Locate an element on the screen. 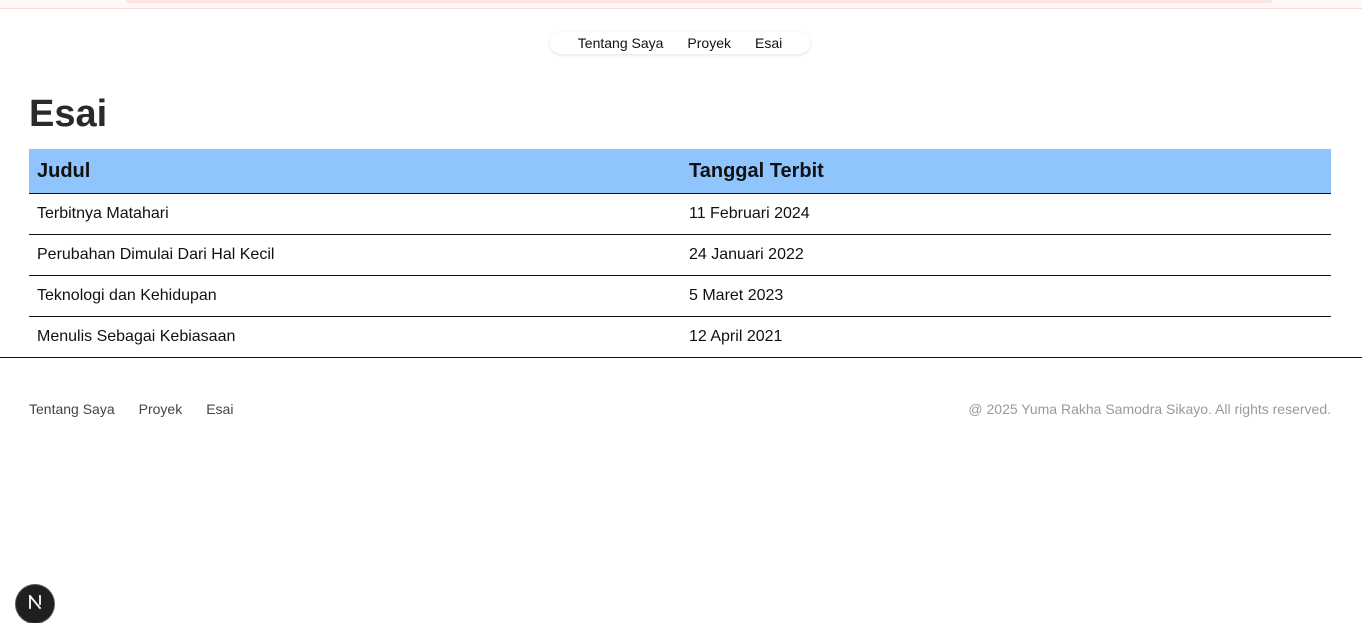 The image size is (1362, 623). top-banner-bar is located at coordinates (699, 1).